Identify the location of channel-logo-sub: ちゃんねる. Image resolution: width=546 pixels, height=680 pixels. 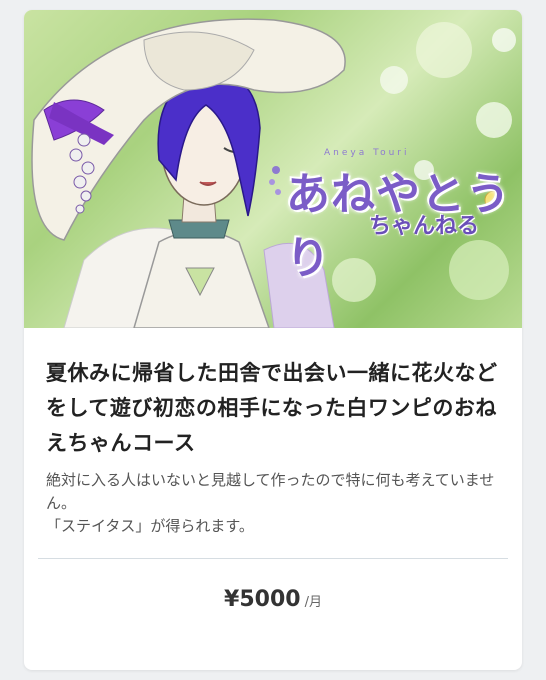
(424, 226).